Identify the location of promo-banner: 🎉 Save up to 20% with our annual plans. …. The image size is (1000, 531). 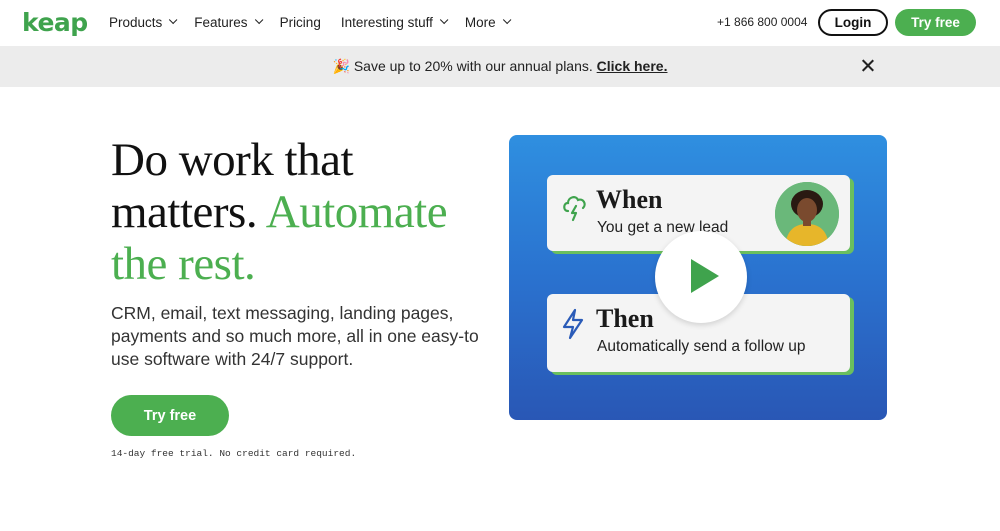
(500, 66).